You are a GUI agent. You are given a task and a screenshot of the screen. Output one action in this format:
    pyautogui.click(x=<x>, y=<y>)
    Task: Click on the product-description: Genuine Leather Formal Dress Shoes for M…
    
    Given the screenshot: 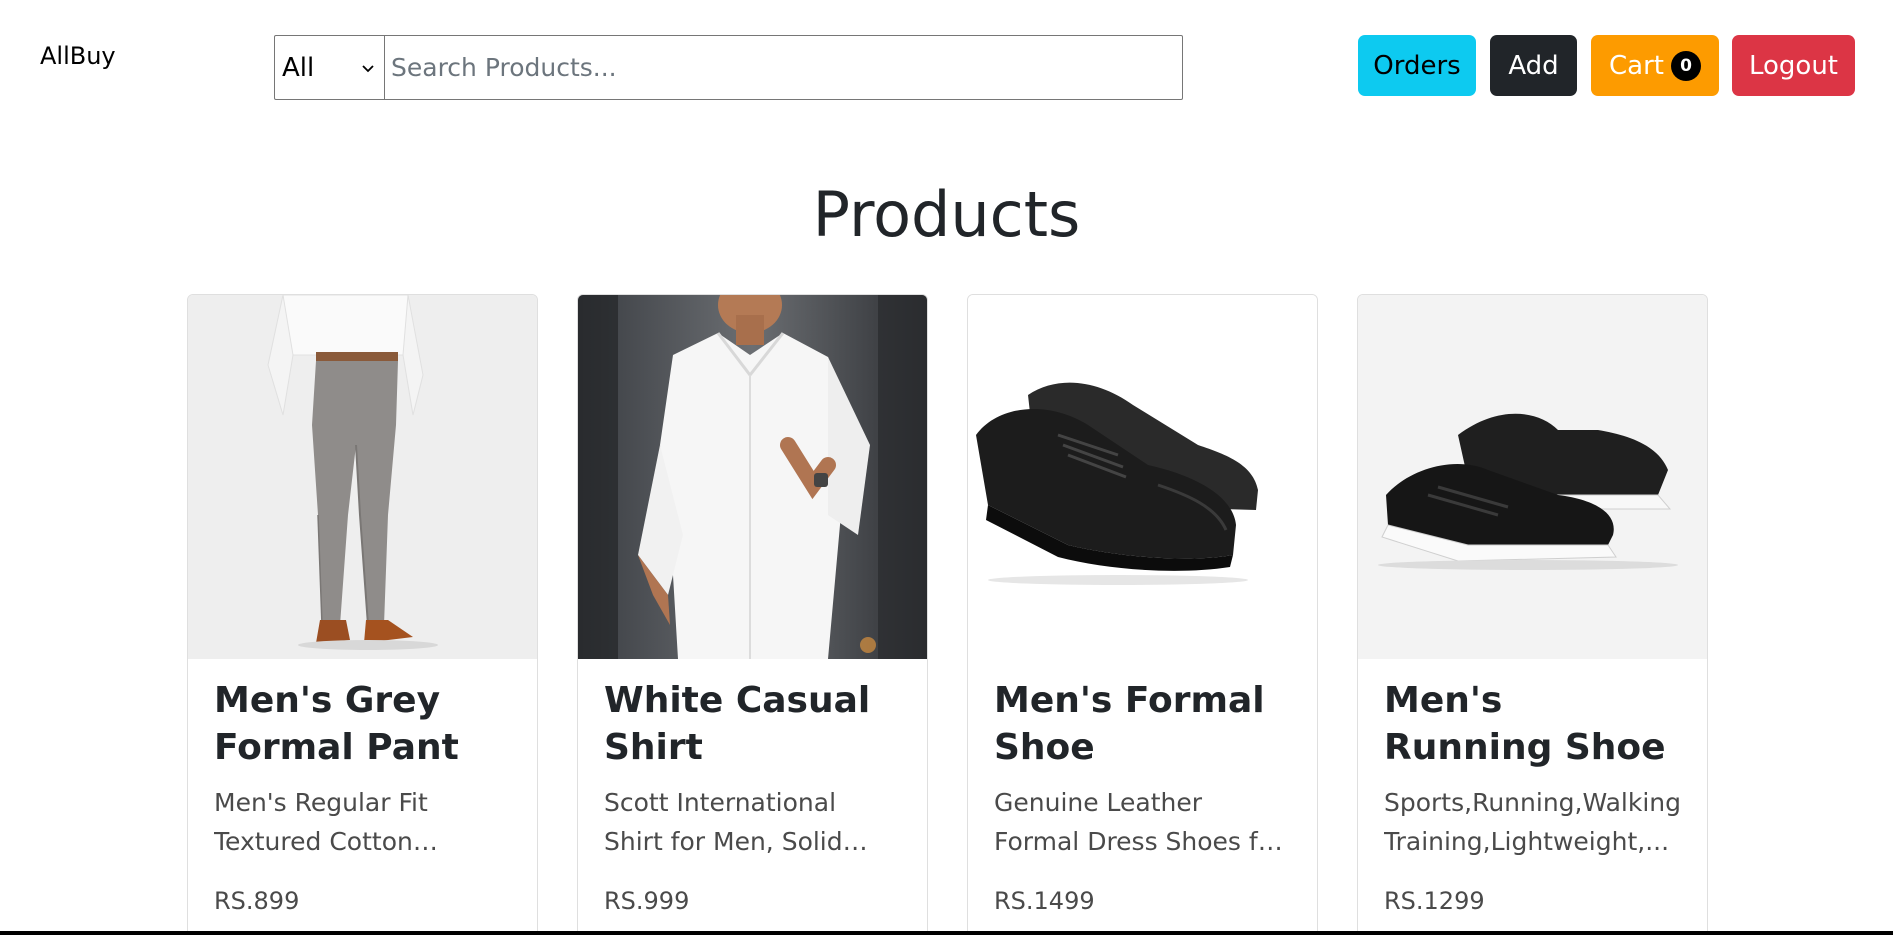 What is the action you would take?
    pyautogui.click(x=1139, y=822)
    